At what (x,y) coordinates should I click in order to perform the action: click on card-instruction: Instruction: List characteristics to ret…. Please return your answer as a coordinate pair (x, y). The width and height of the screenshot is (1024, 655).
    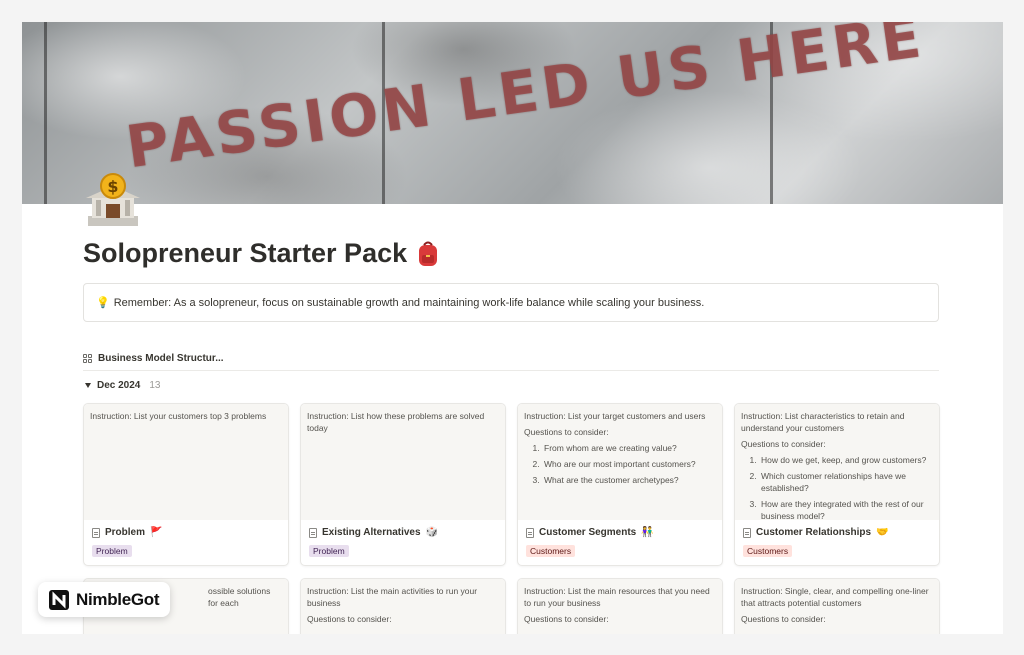
    Looking at the image, I should click on (823, 422).